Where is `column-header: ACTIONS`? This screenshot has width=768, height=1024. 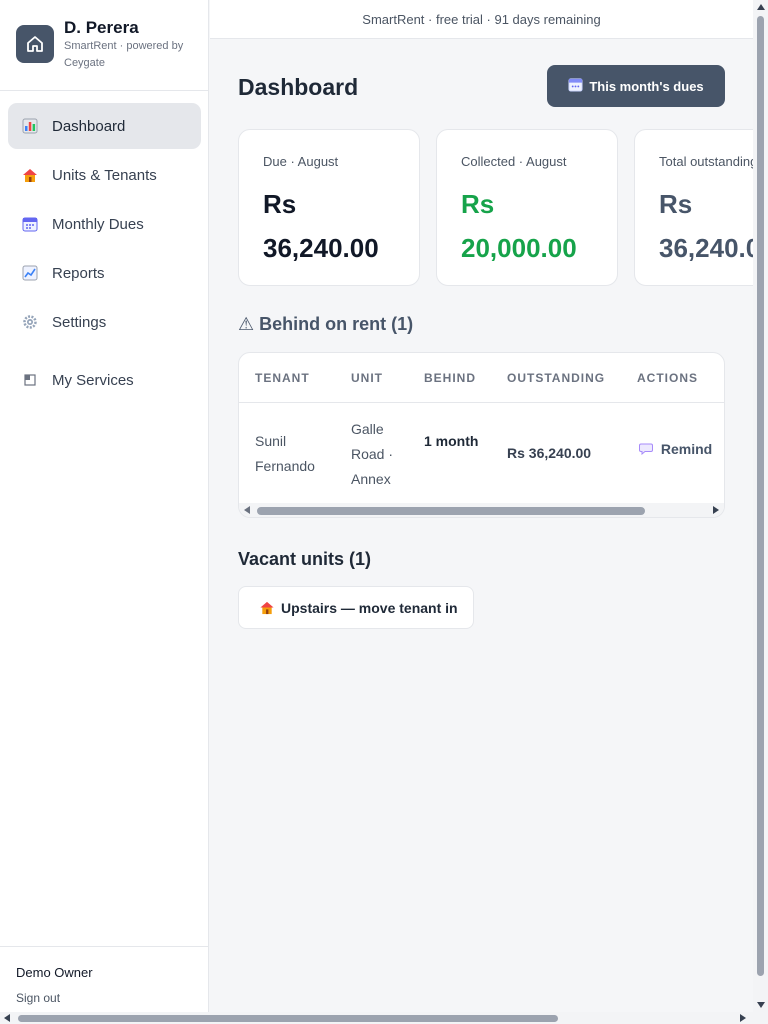
column-header: ACTIONS is located at coordinates (667, 378).